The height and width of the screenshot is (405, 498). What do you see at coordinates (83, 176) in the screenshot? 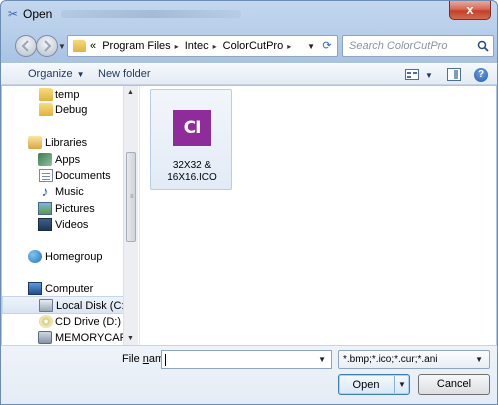
I see `nav-item-label: Documents` at bounding box center [83, 176].